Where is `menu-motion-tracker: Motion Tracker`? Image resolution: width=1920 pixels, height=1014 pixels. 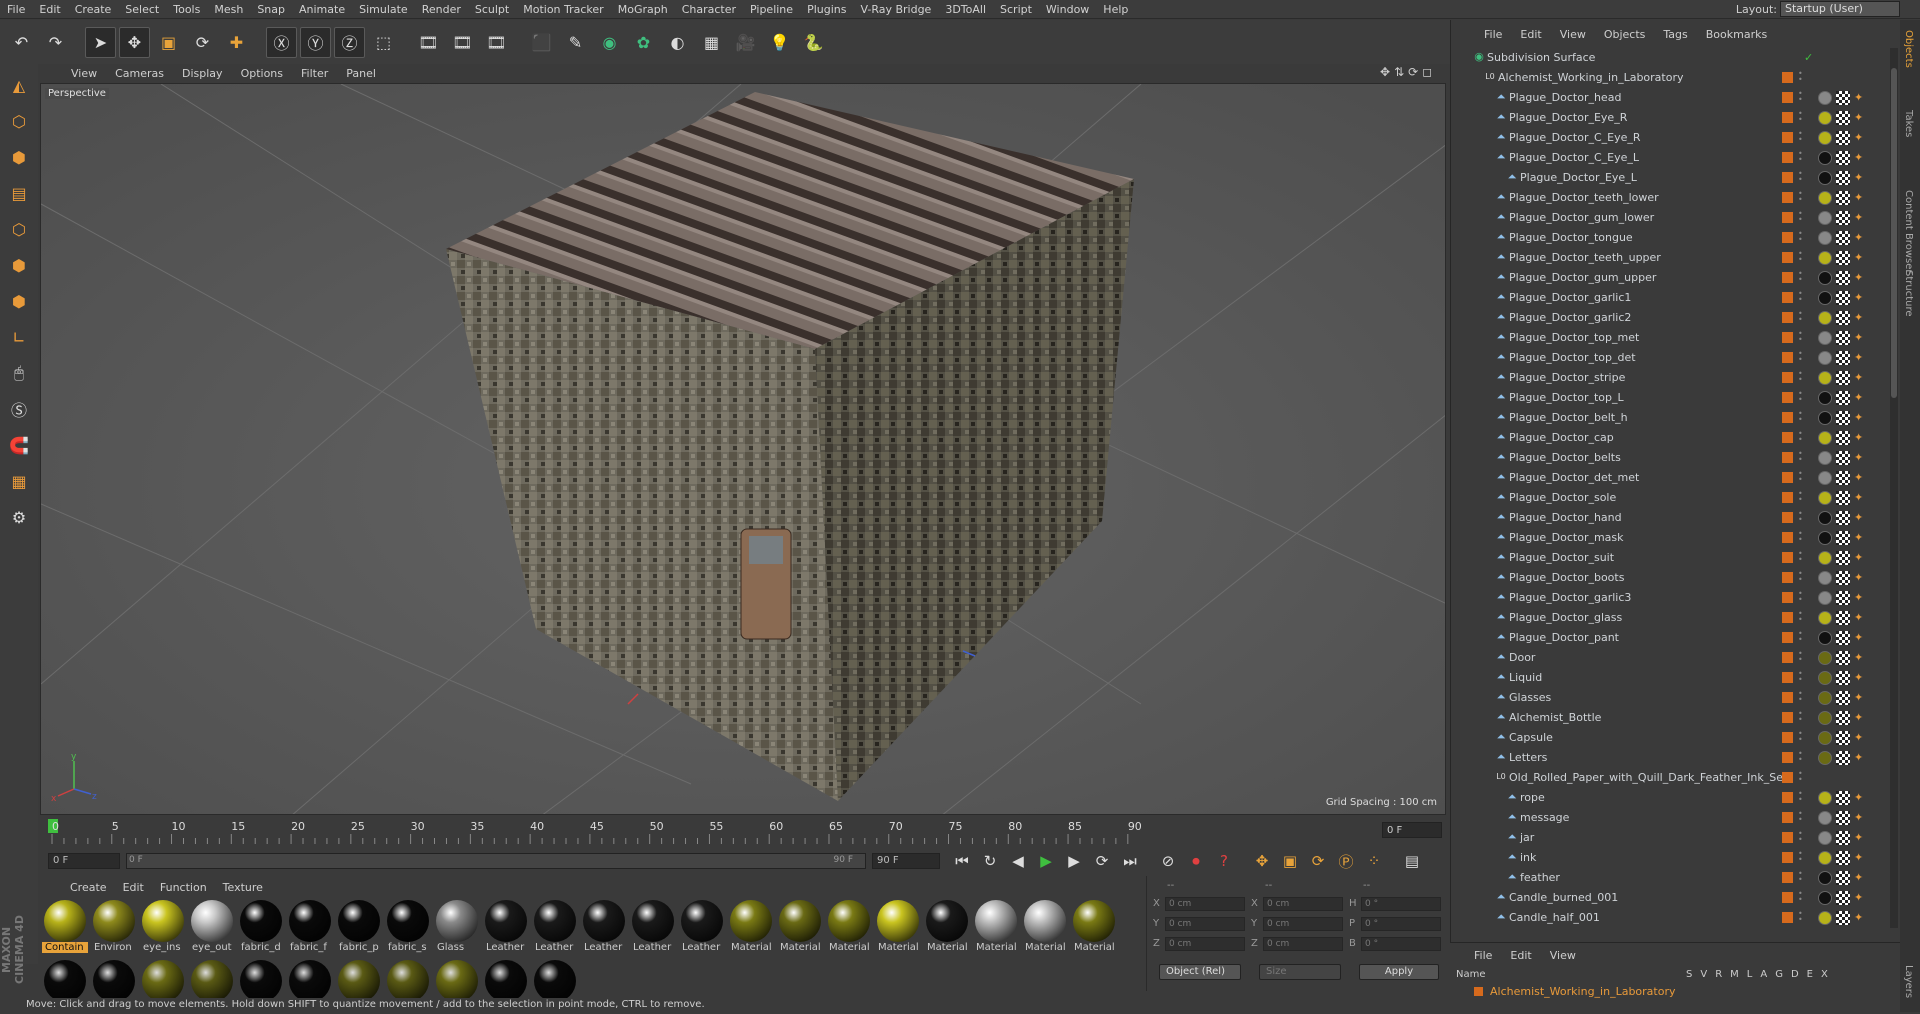
menu-motion-tracker: Motion Tracker is located at coordinates (563, 9).